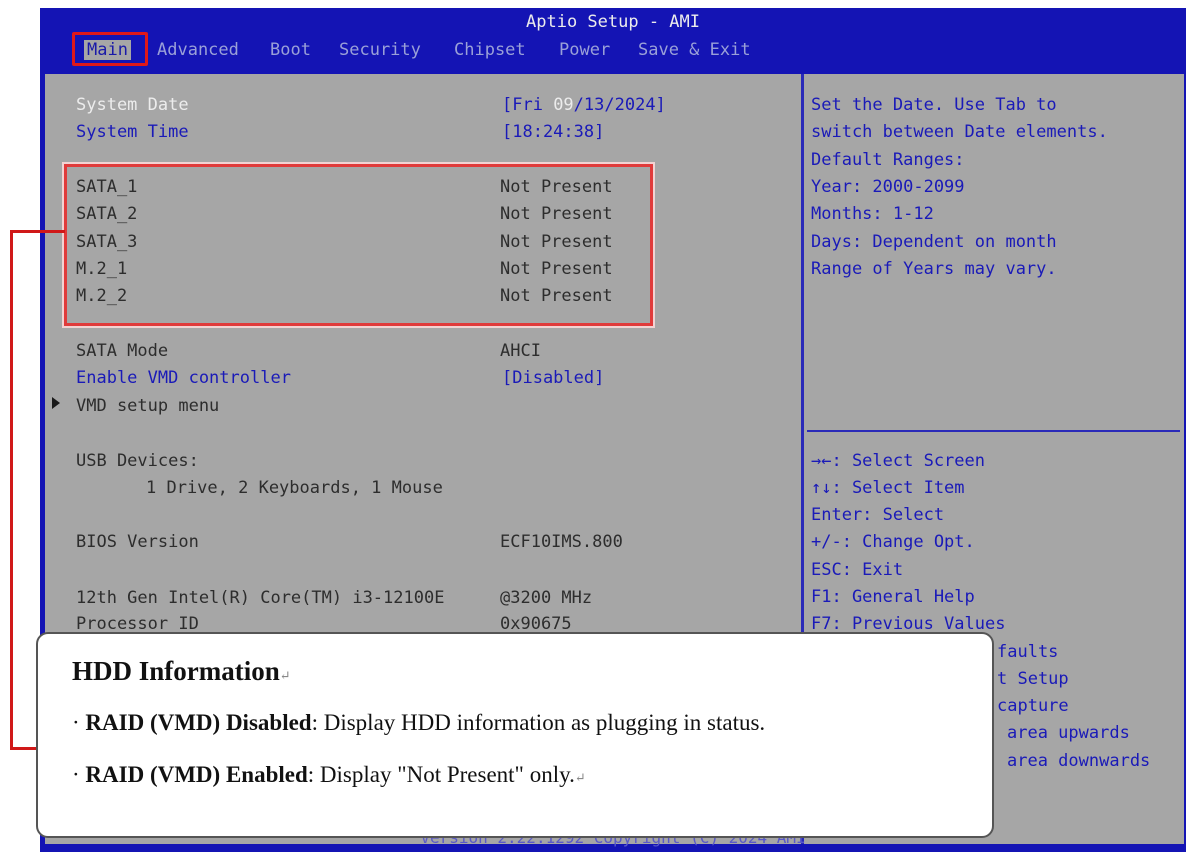  I want to click on disabled-label: RAID (VMD) Disabled, so click(198, 722).